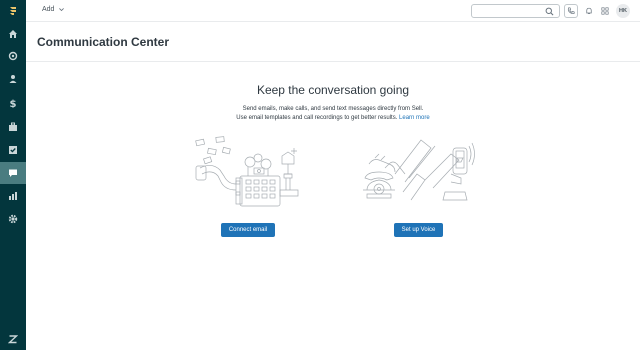  What do you see at coordinates (62, 10) in the screenshot?
I see `chevron-down-icon` at bounding box center [62, 10].